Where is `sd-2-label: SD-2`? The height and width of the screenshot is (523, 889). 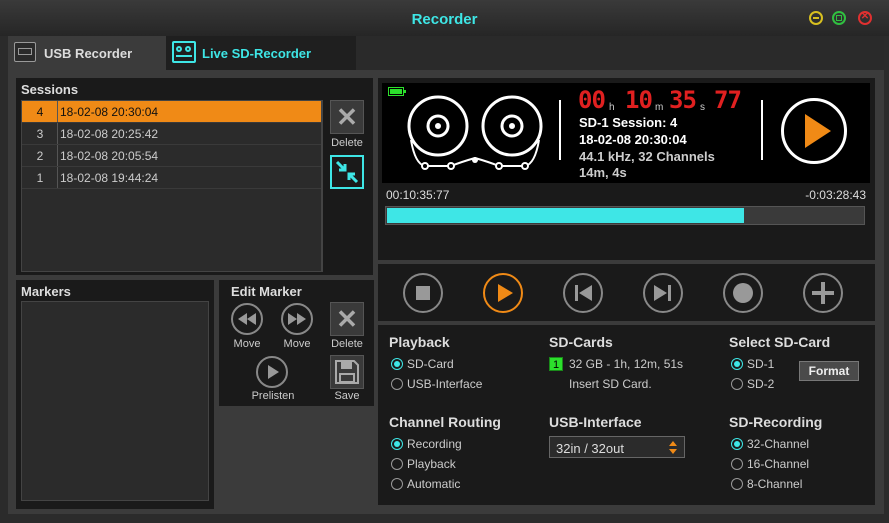 sd-2-label: SD-2 is located at coordinates (761, 384).